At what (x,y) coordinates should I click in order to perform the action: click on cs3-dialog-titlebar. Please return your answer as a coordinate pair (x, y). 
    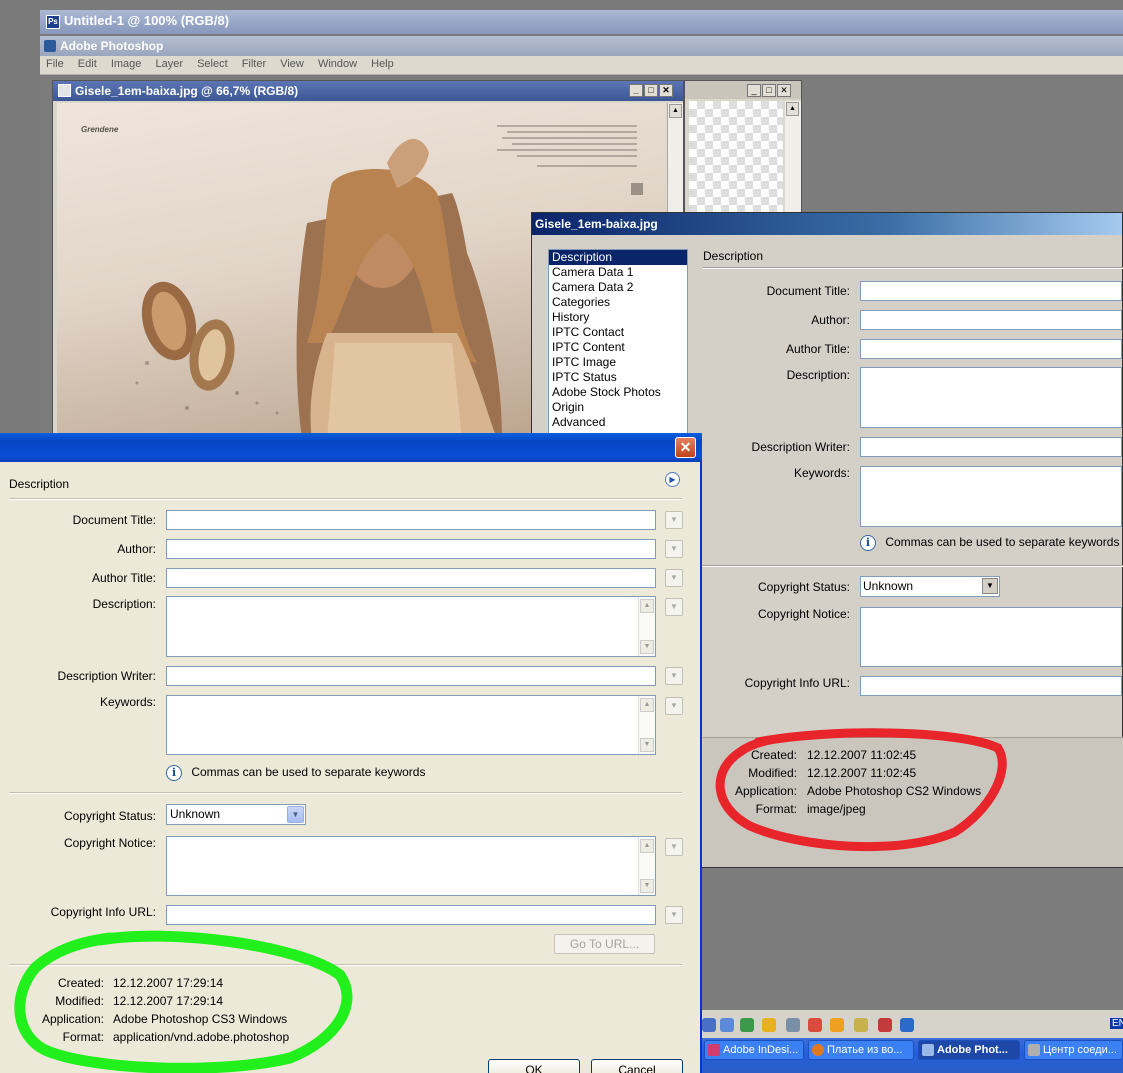
    Looking at the image, I should click on (351, 447).